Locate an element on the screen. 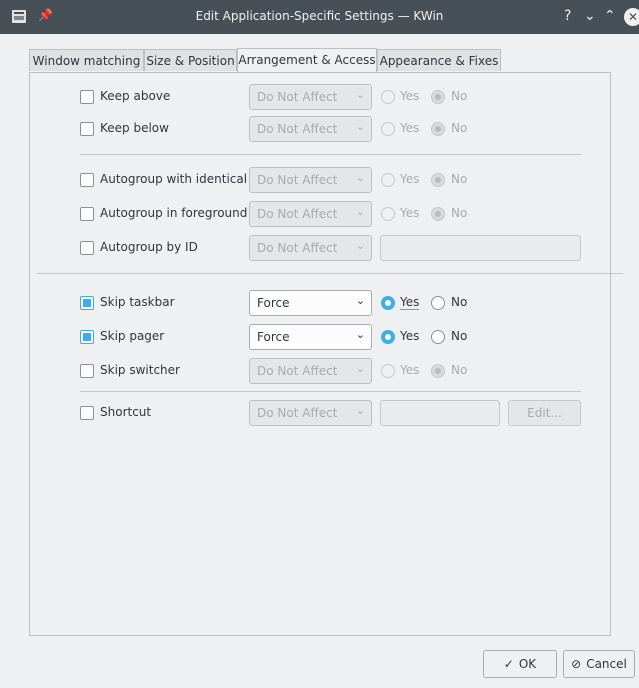 Image resolution: width=639 pixels, height=688 pixels. cancel-icon: ⊘ is located at coordinates (576, 664).